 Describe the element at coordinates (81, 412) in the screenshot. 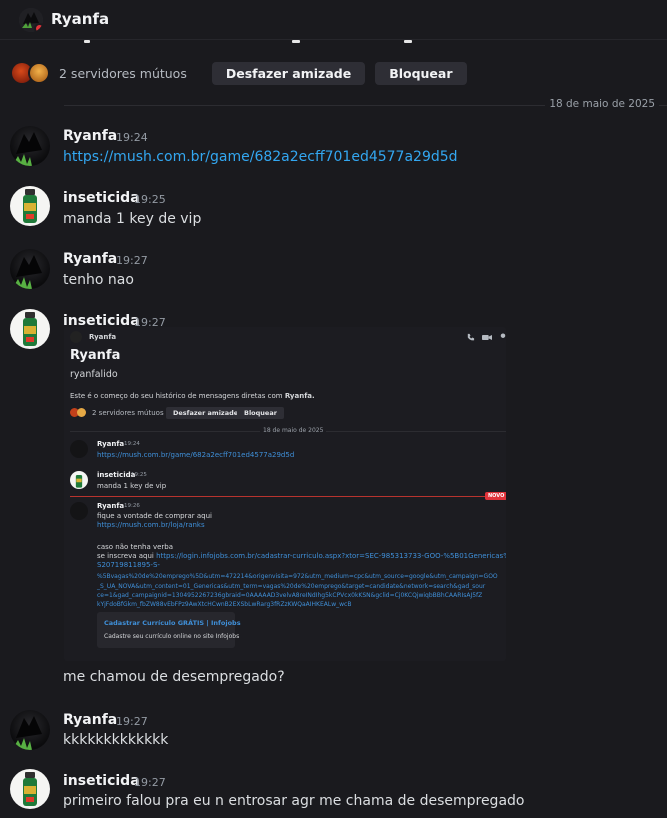

I see `mini-server-icon` at that location.